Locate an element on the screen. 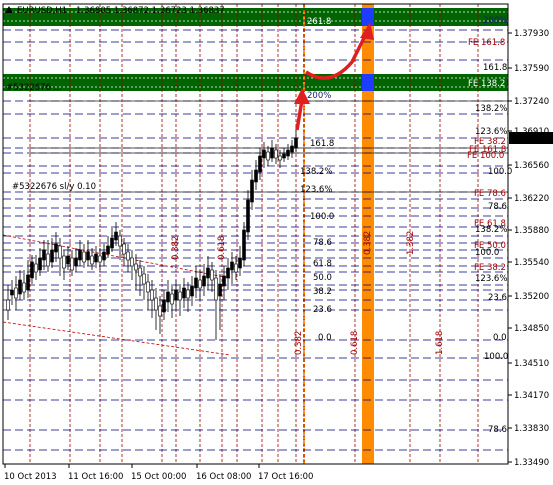  time-fib-label: 1.618 is located at coordinates (440, 343).